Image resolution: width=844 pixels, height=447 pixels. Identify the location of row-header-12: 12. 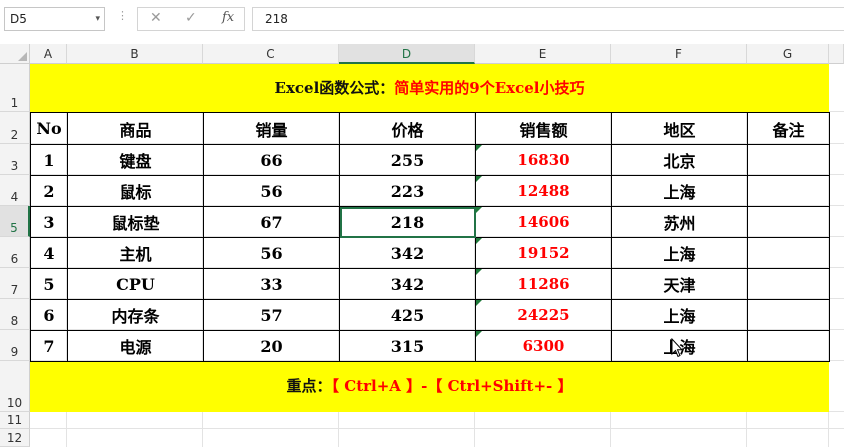
(15, 438).